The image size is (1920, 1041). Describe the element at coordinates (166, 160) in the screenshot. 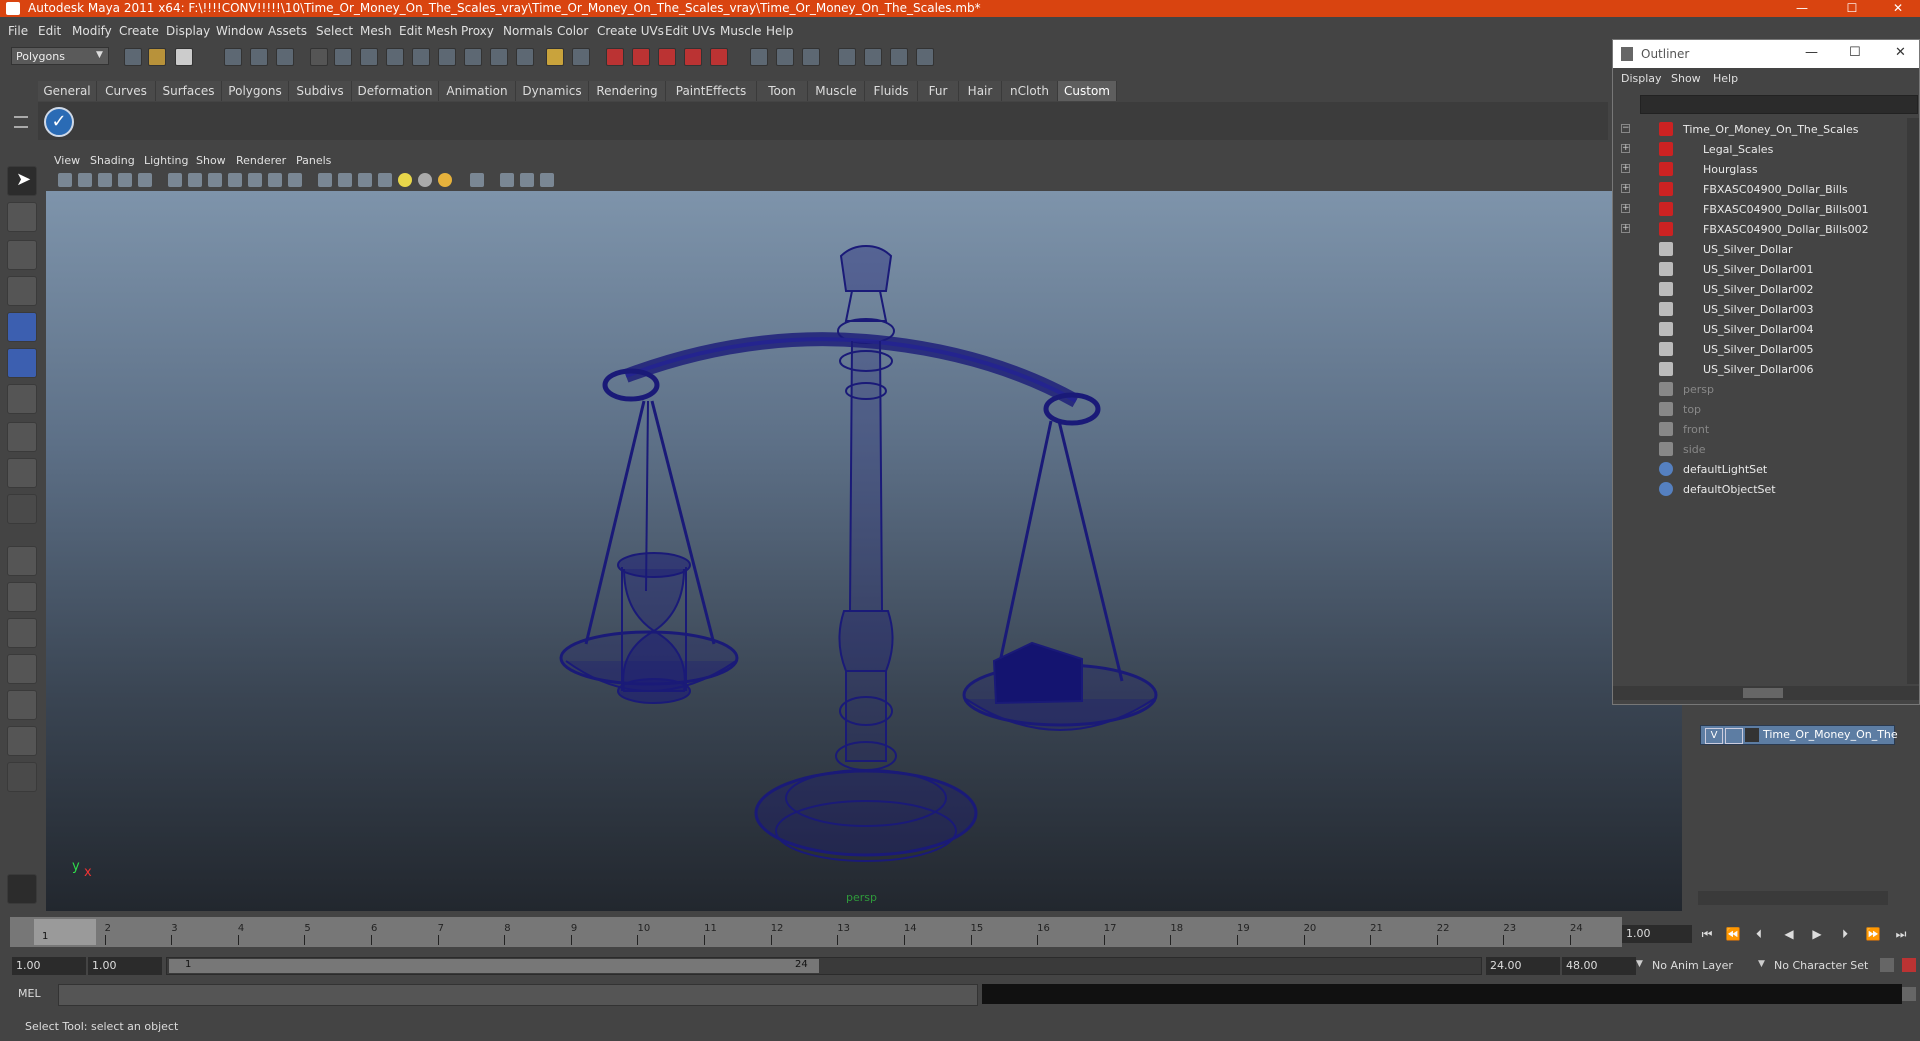

I see `viewport-menu-lighting: Lighting` at that location.